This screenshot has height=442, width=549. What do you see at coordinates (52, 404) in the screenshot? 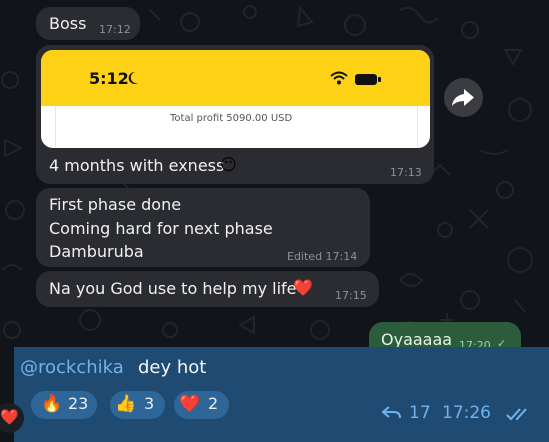
I see `fire-emoji: 🔥` at bounding box center [52, 404].